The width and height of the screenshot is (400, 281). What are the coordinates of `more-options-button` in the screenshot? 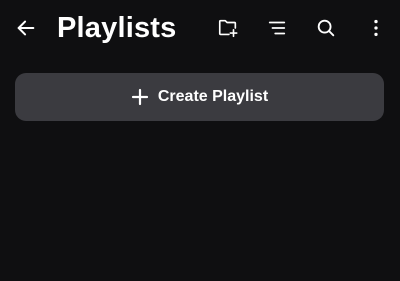 It's located at (376, 28).